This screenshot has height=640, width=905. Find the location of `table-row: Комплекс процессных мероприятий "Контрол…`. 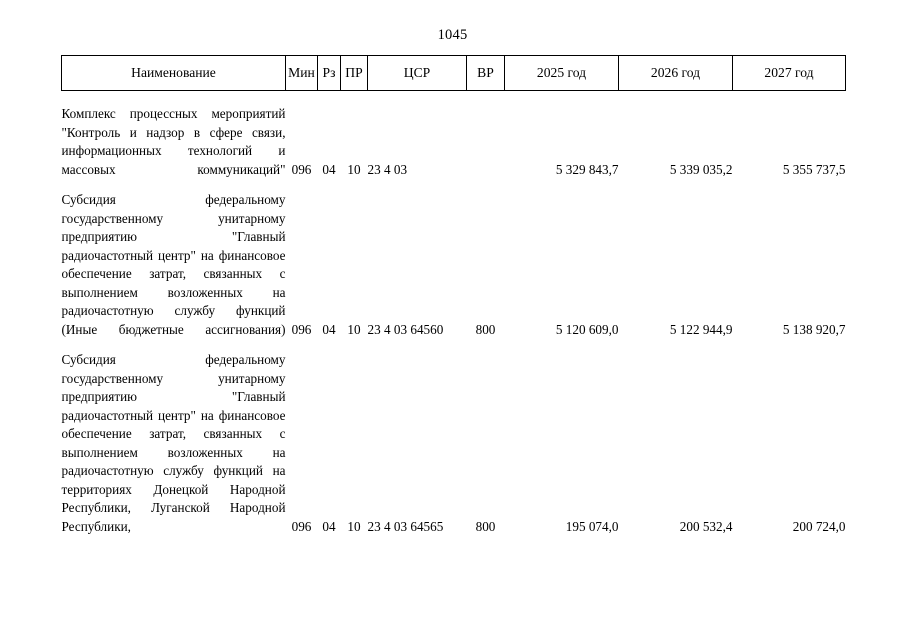

table-row: Комплекс процессных мероприятий "Контрол… is located at coordinates (454, 142).